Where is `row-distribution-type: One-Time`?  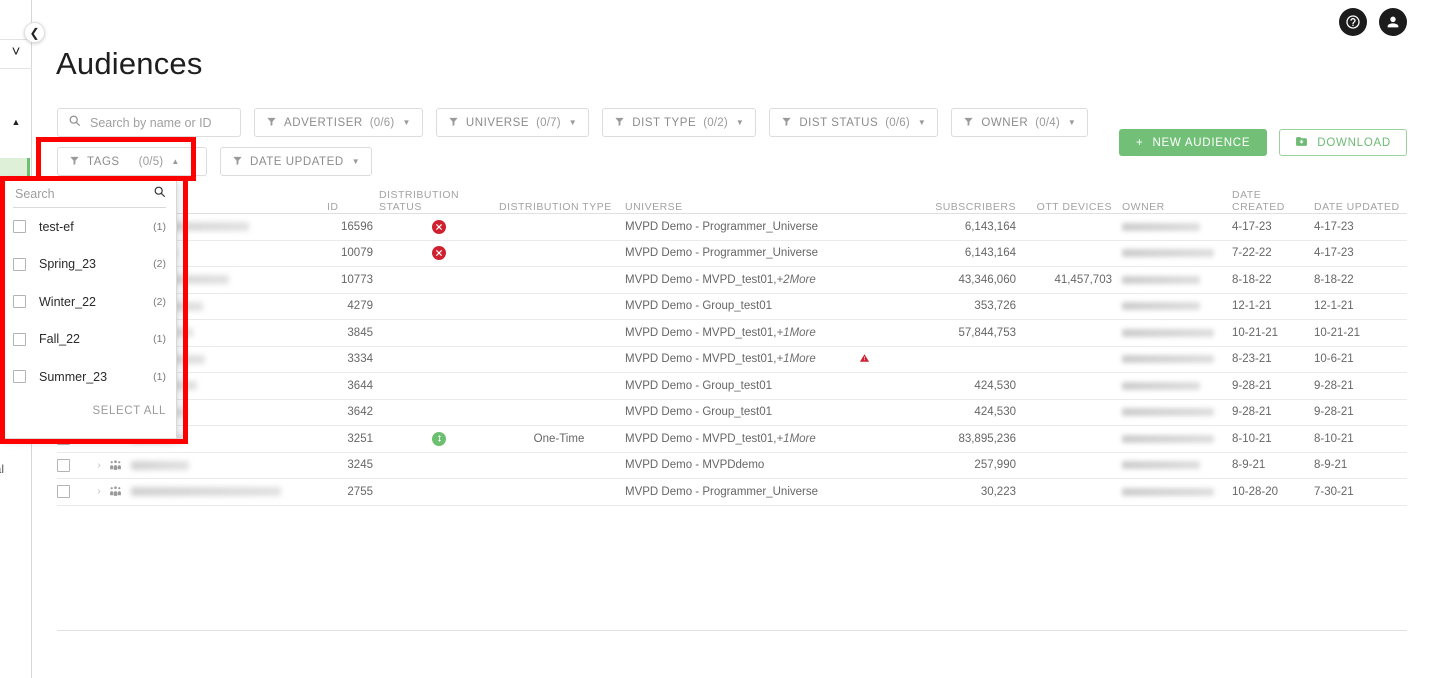
row-distribution-type: One-Time is located at coordinates (559, 438).